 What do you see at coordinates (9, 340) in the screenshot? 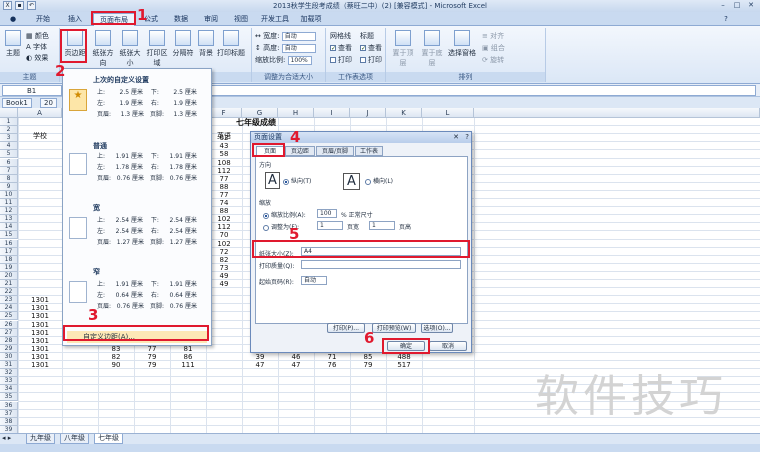
I see `row-header: 28` at bounding box center [9, 340].